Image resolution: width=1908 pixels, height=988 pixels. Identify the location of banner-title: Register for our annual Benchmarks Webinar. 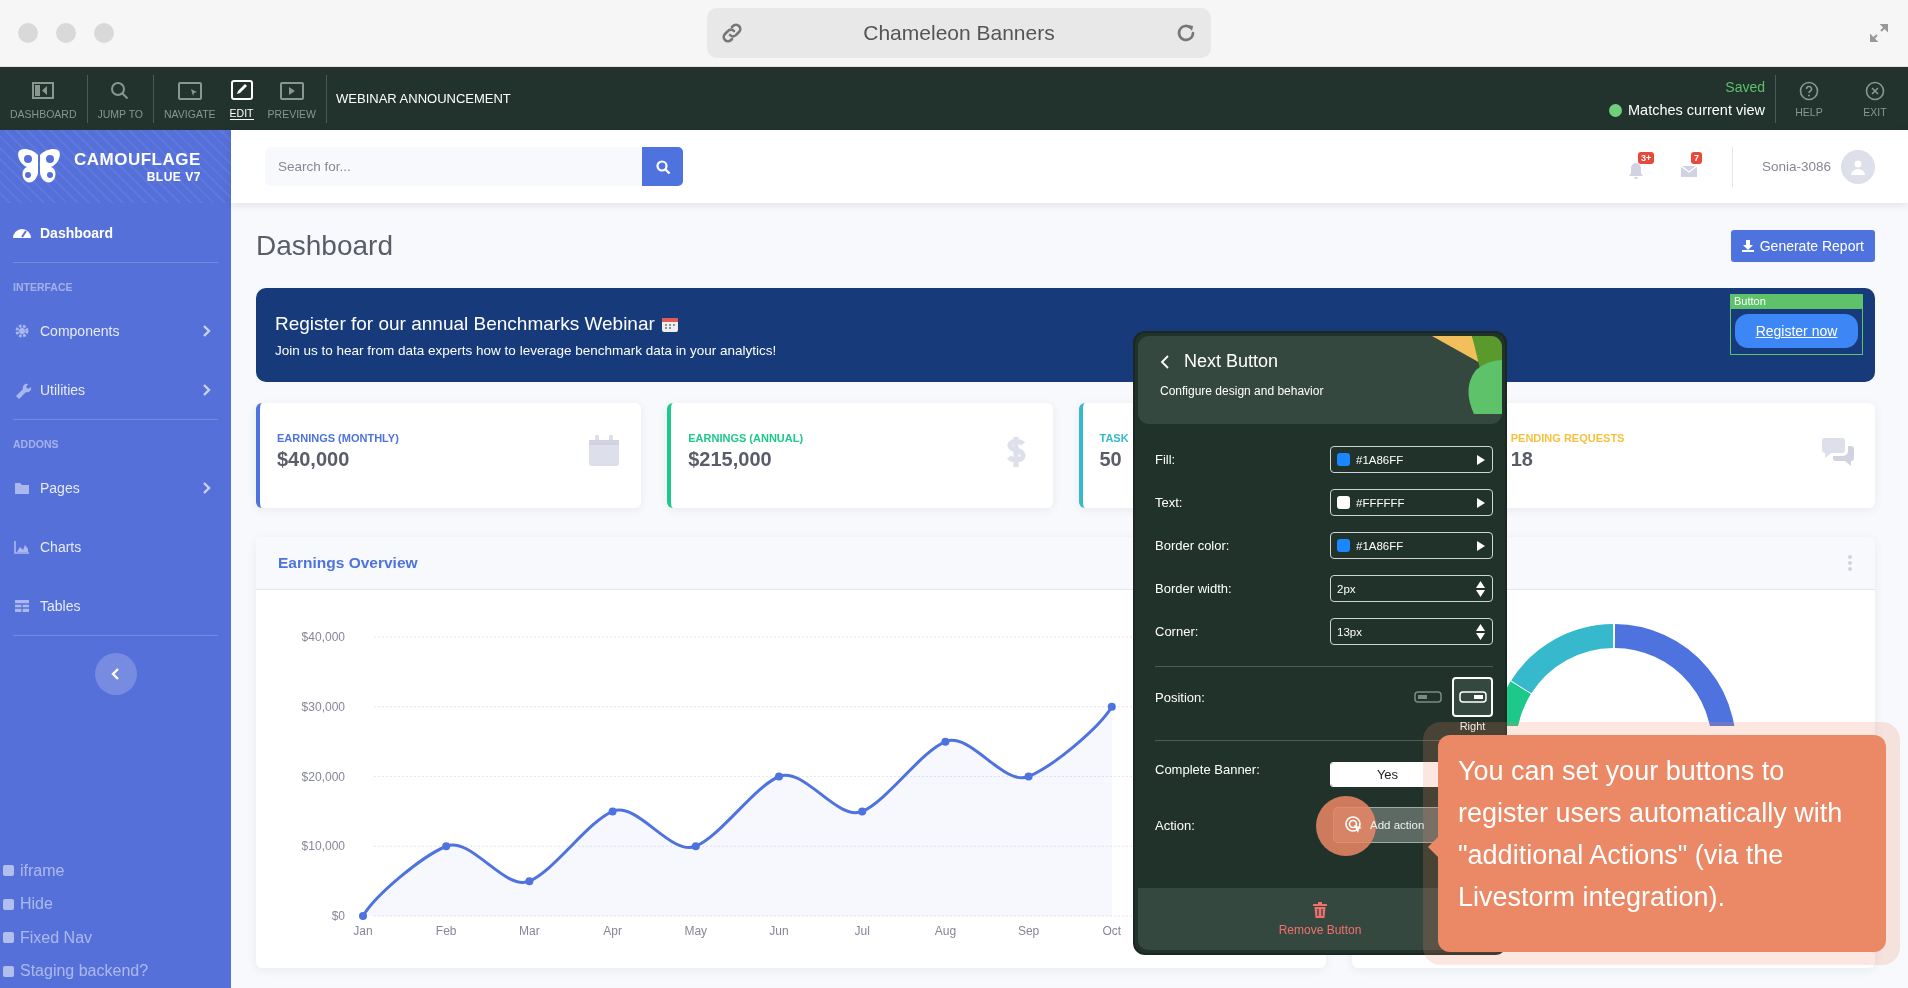
(465, 323).